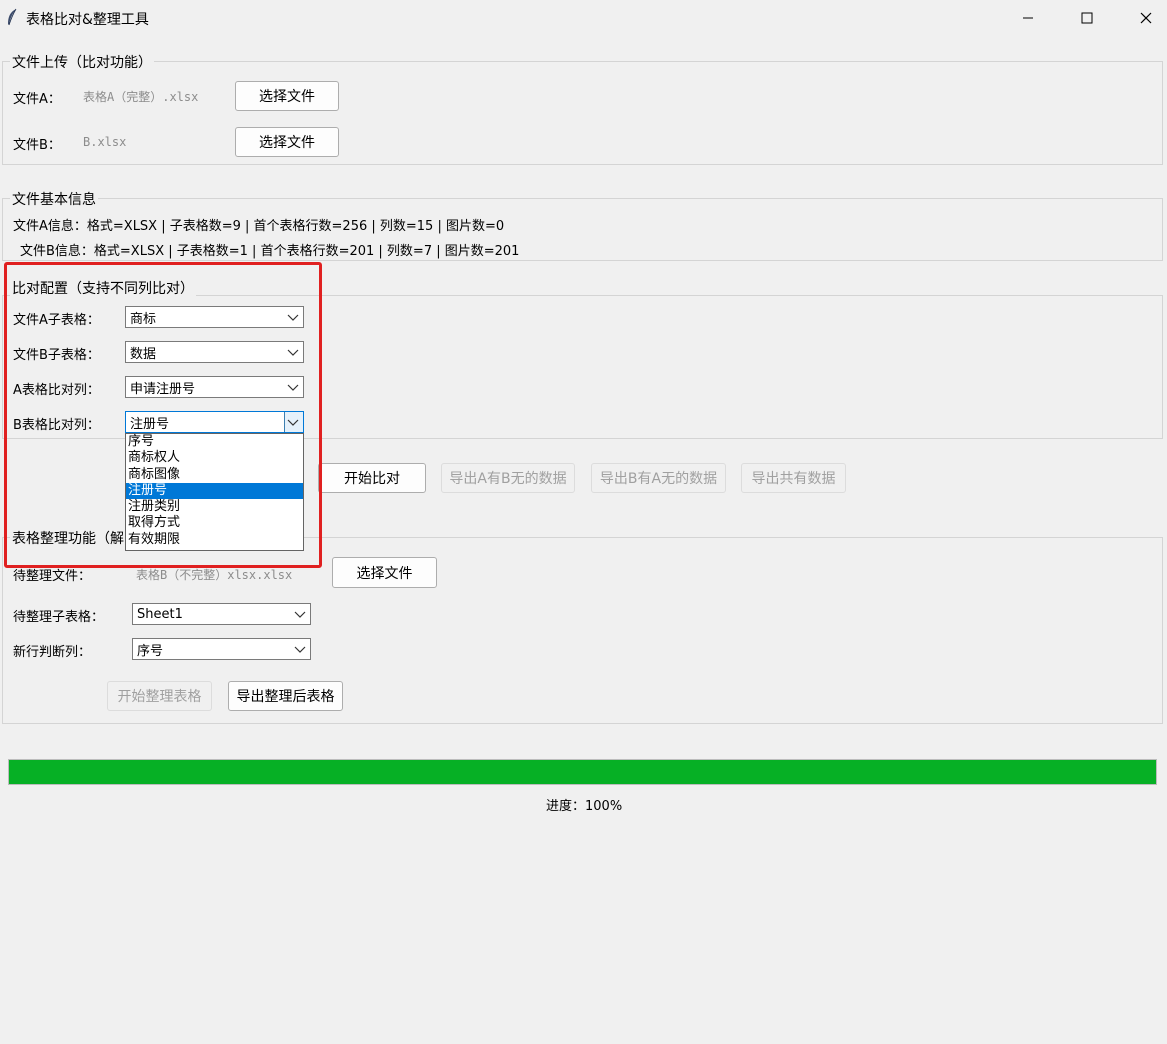  I want to click on minimize-button, so click(1028, 18).